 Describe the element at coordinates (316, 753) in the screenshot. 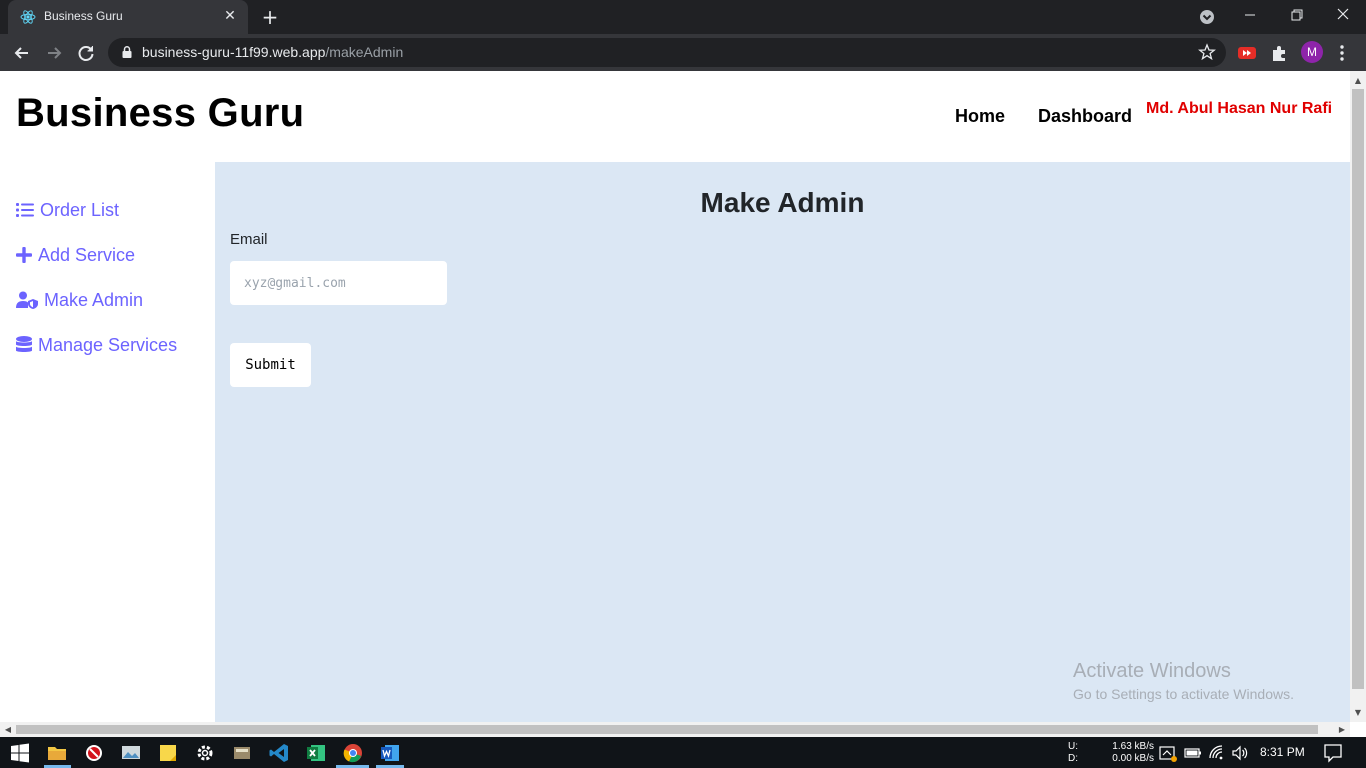

I see `excel-icon` at that location.